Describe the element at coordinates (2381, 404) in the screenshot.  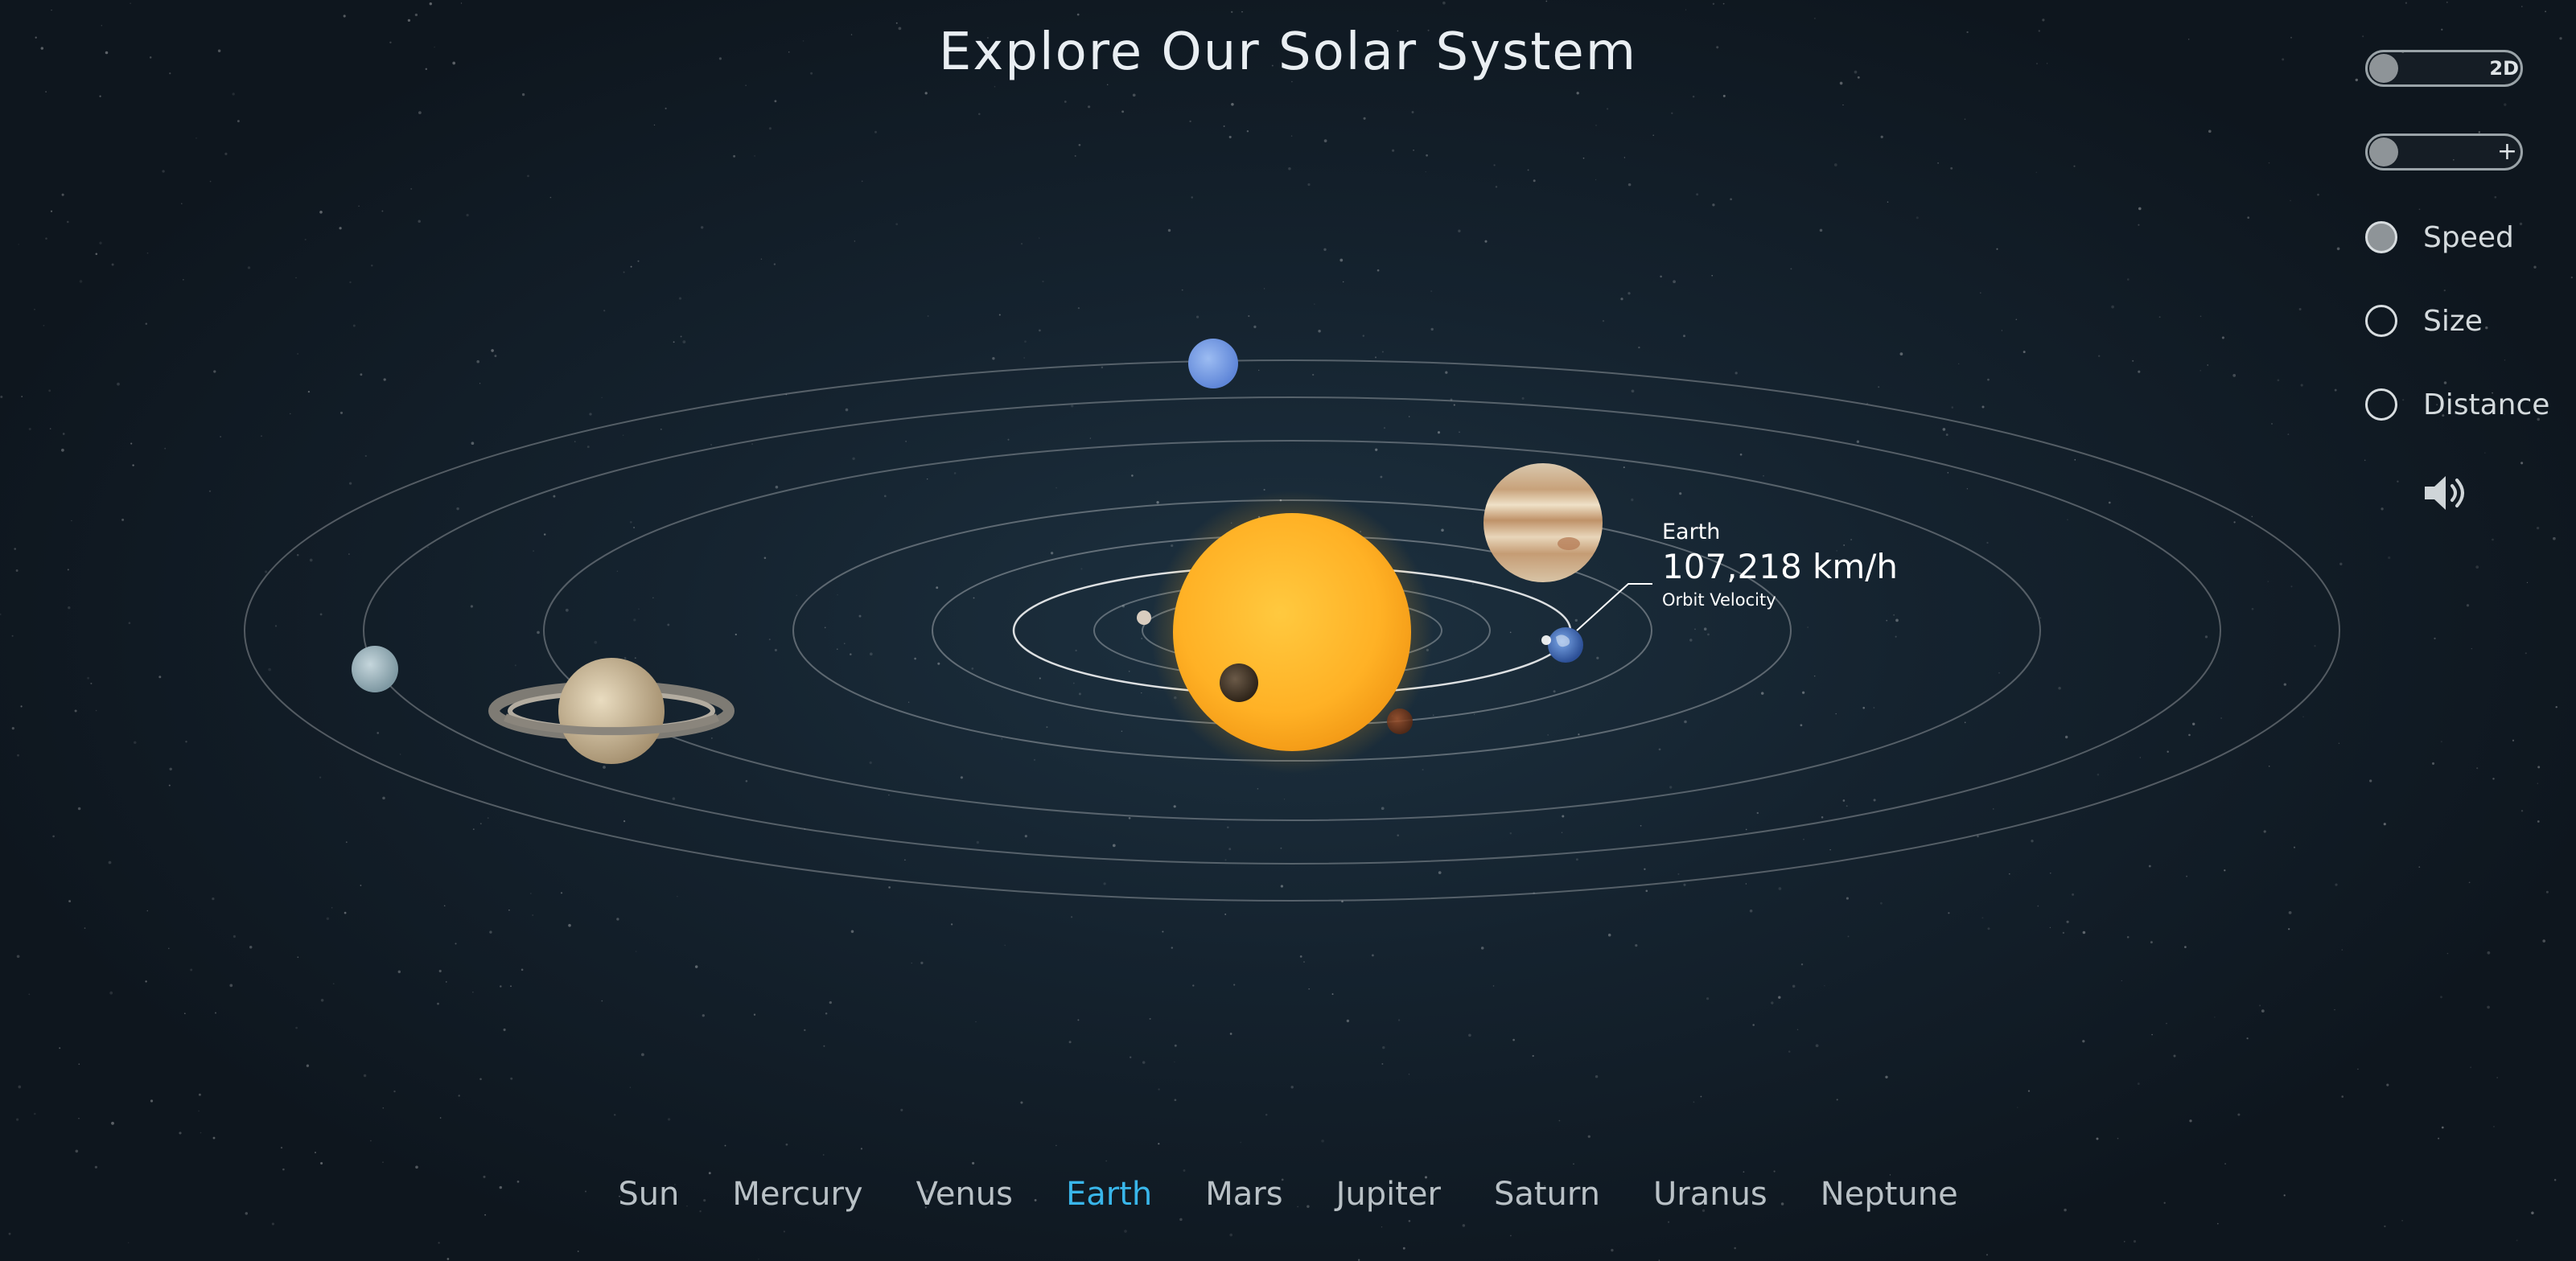
I see `radio-distance` at that location.